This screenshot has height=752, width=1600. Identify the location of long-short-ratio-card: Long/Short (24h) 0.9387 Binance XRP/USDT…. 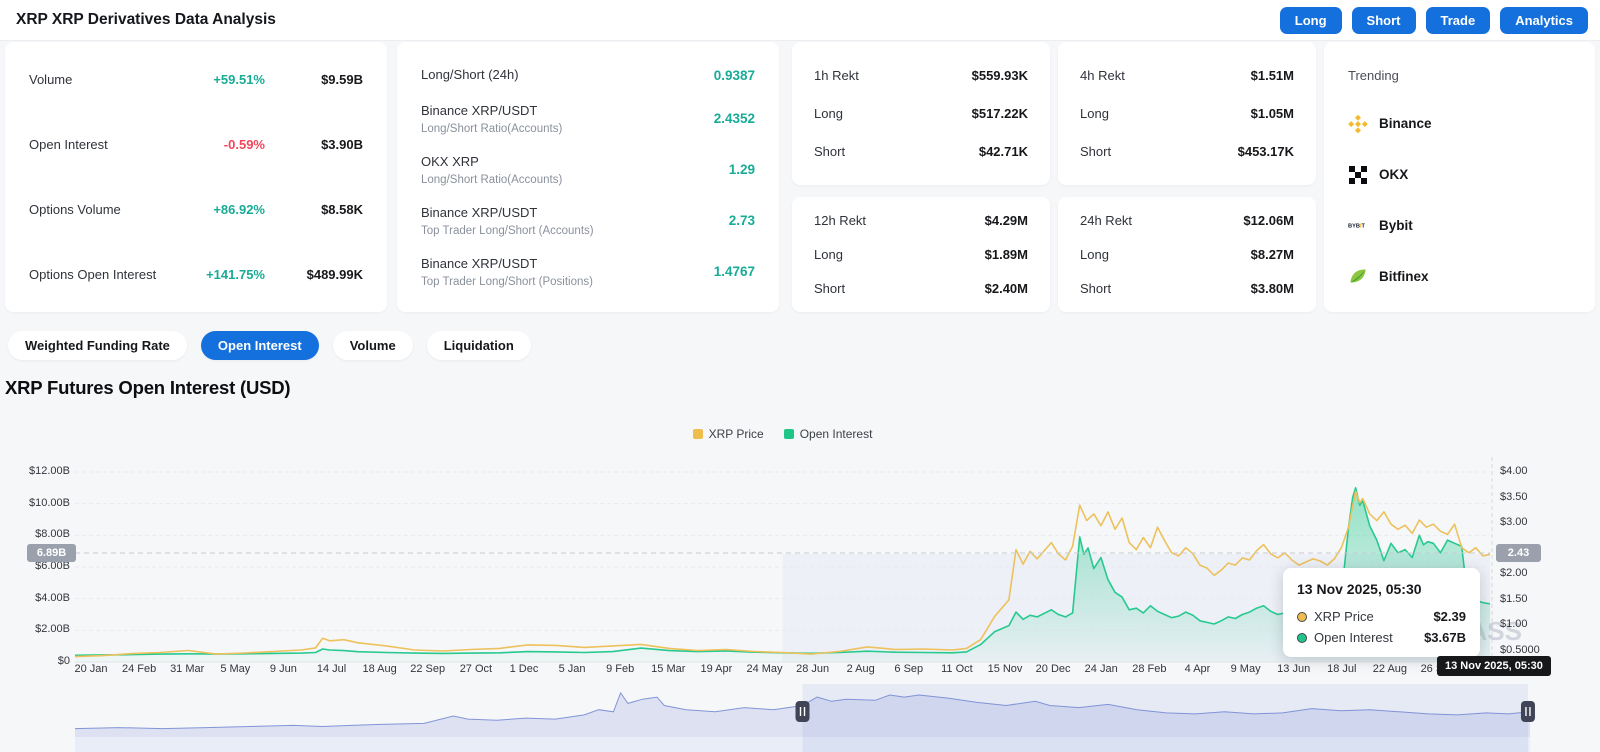
(588, 177).